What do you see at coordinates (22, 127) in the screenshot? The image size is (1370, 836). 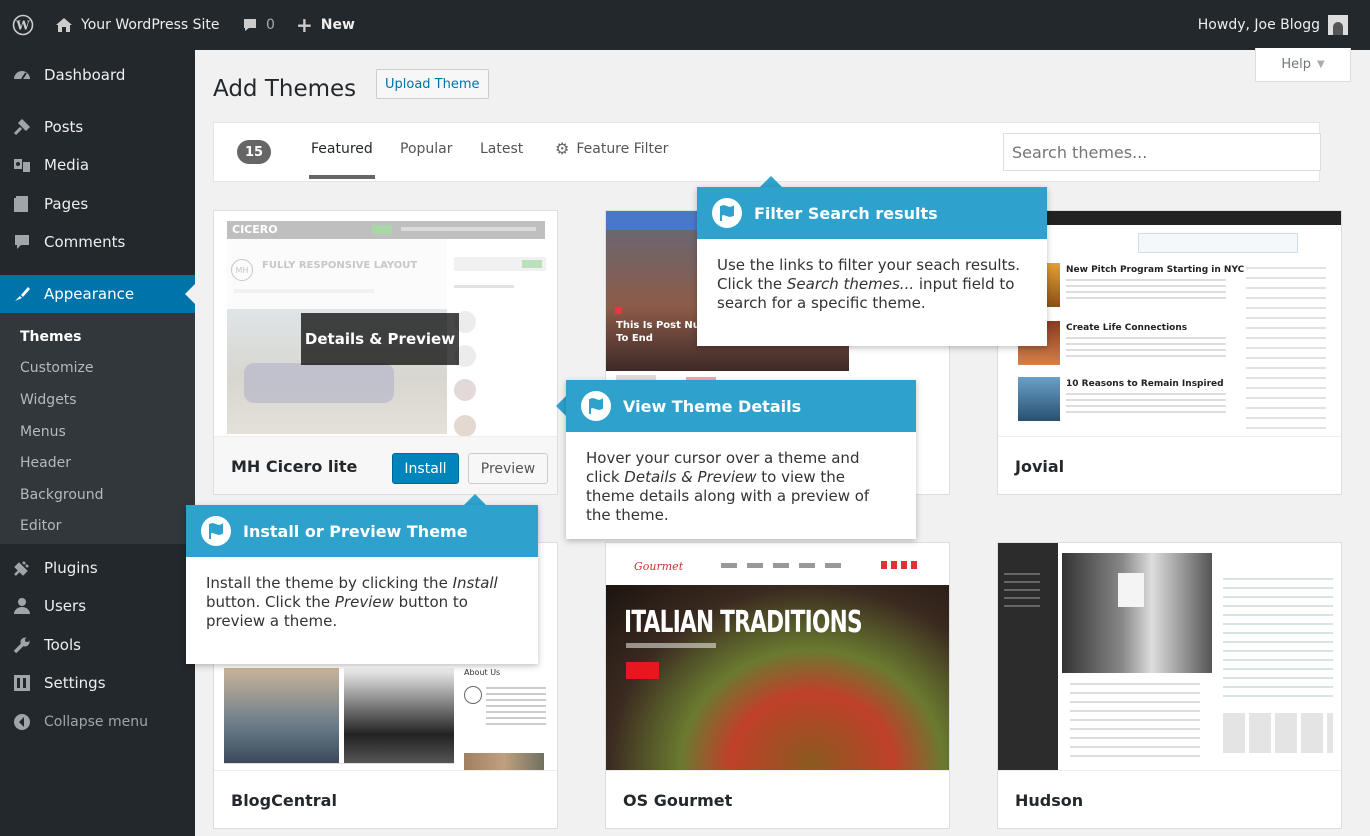 I see `pin-icon` at bounding box center [22, 127].